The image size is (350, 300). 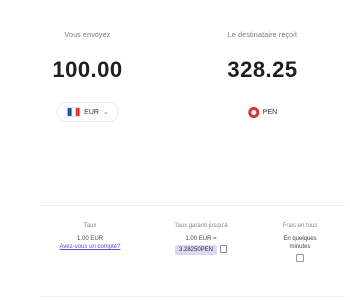 What do you see at coordinates (270, 112) in the screenshot?
I see `receive-currency-code: PEN` at bounding box center [270, 112].